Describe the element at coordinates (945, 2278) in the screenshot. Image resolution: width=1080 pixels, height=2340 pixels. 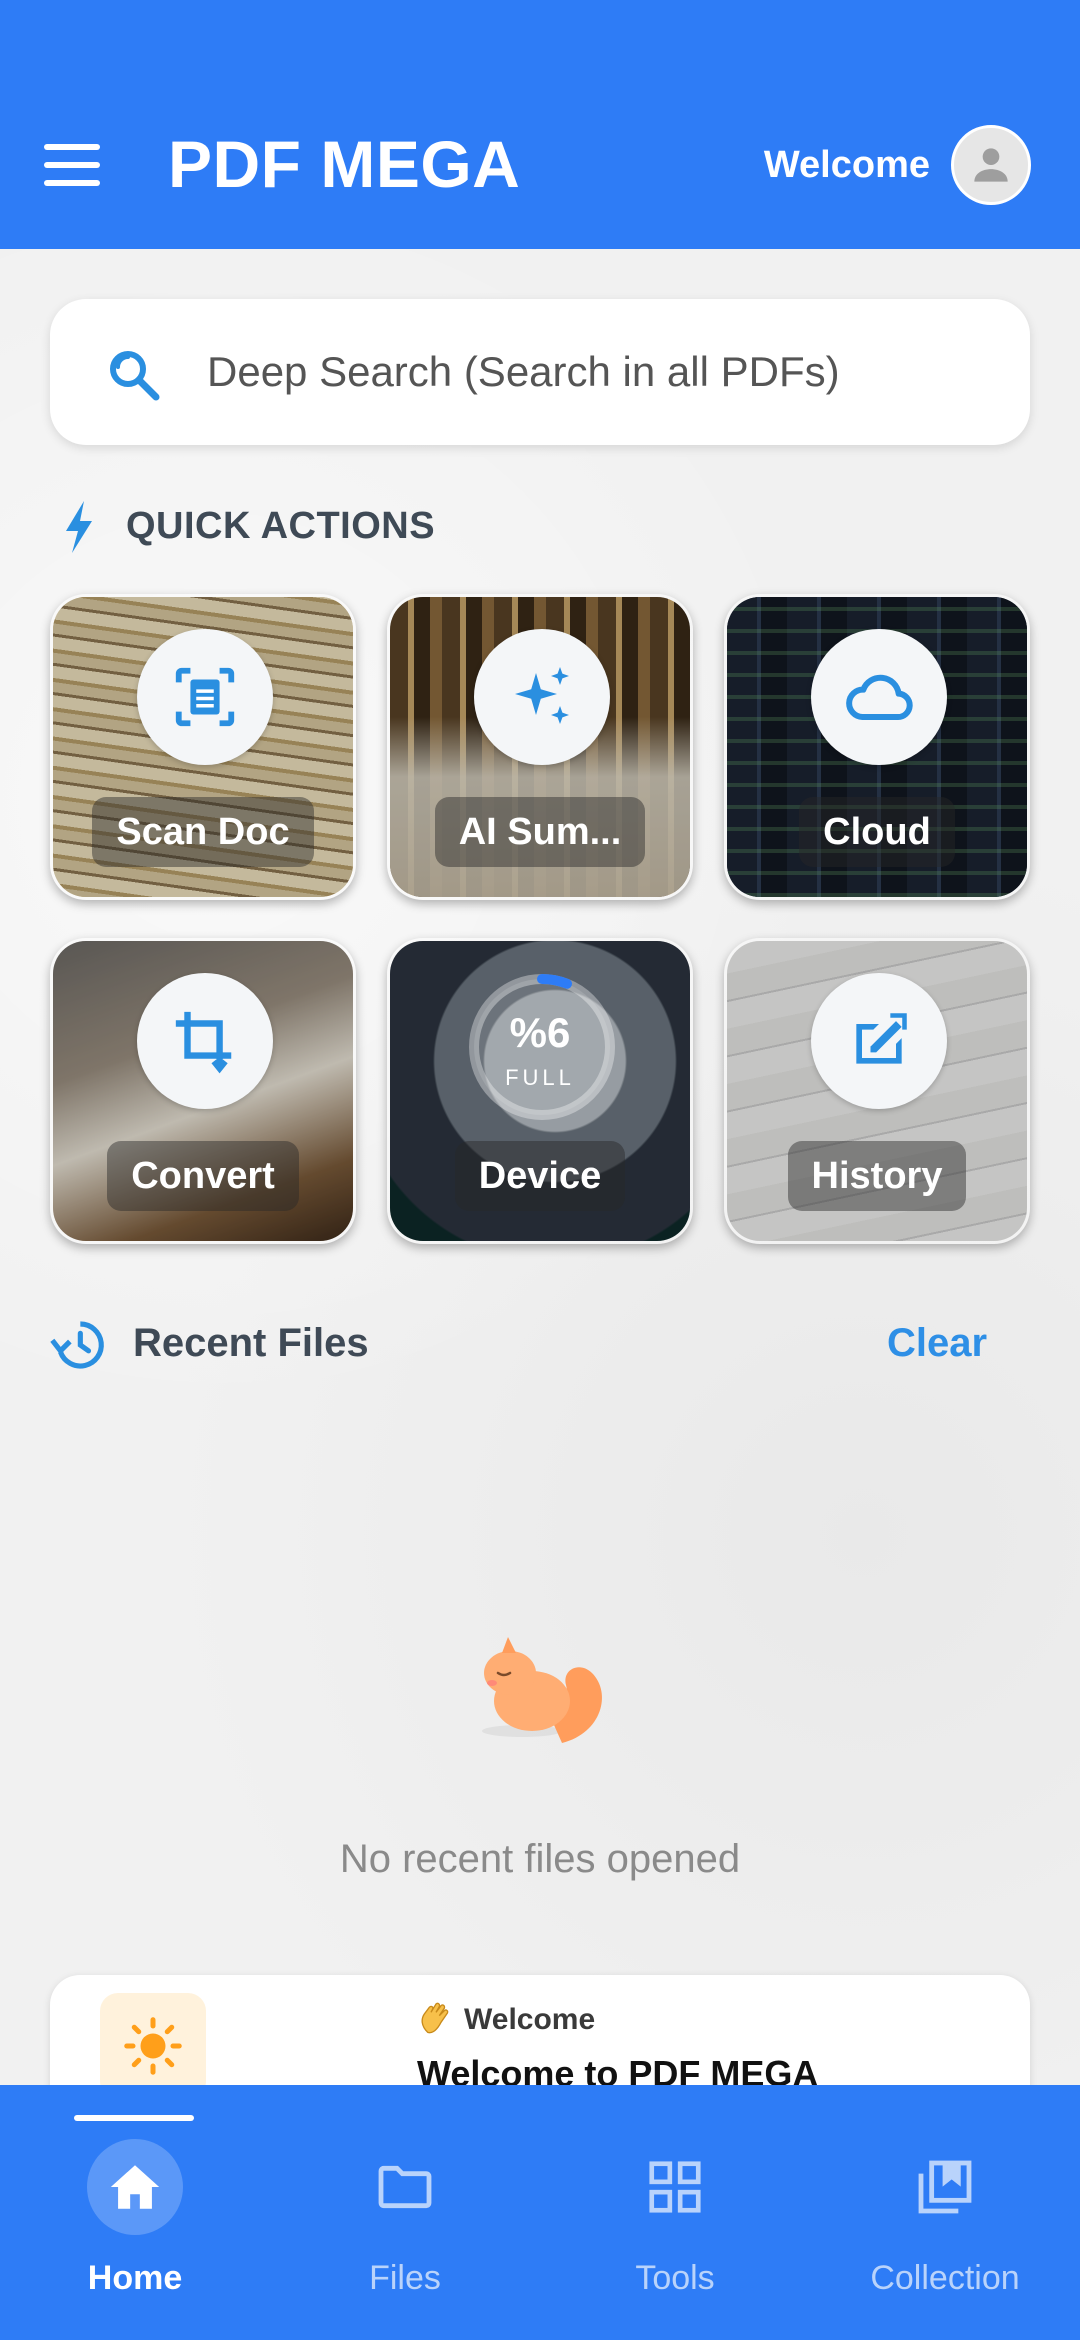
I see `nav-label: Collection` at that location.